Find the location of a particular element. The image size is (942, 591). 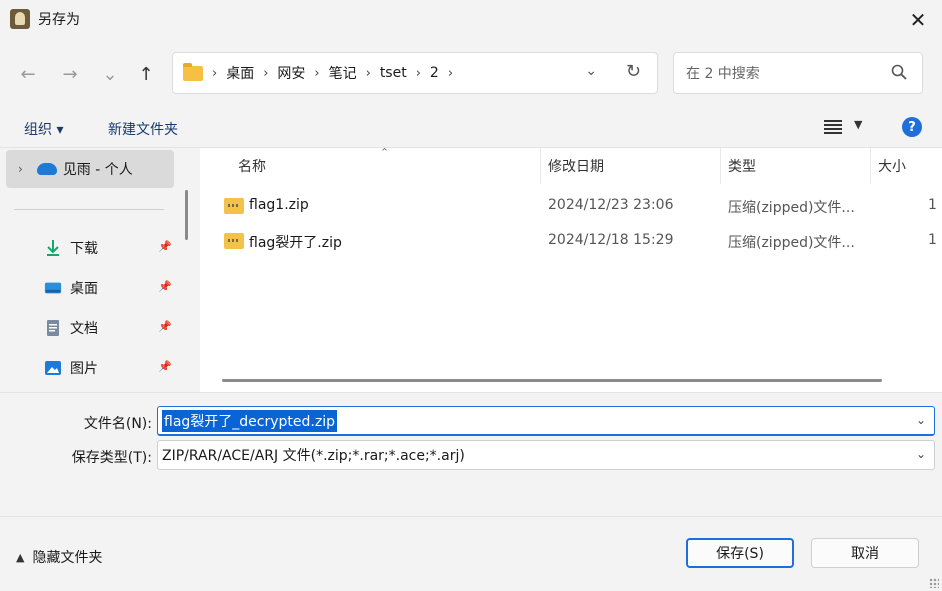

filetype-label: 保存类型(T): is located at coordinates (111, 458).